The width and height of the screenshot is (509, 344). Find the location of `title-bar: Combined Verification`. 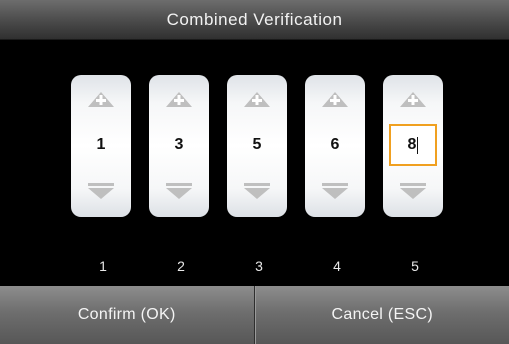

title-bar: Combined Verification is located at coordinates (254, 20).